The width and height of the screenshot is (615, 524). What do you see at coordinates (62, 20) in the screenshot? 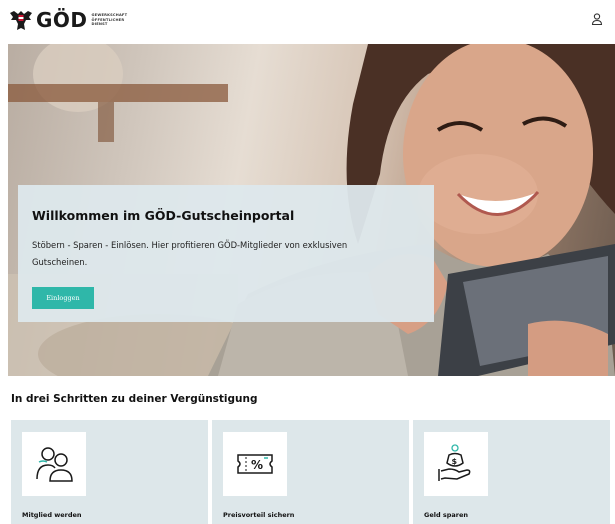
I see `logo-text: GÖD` at bounding box center [62, 20].